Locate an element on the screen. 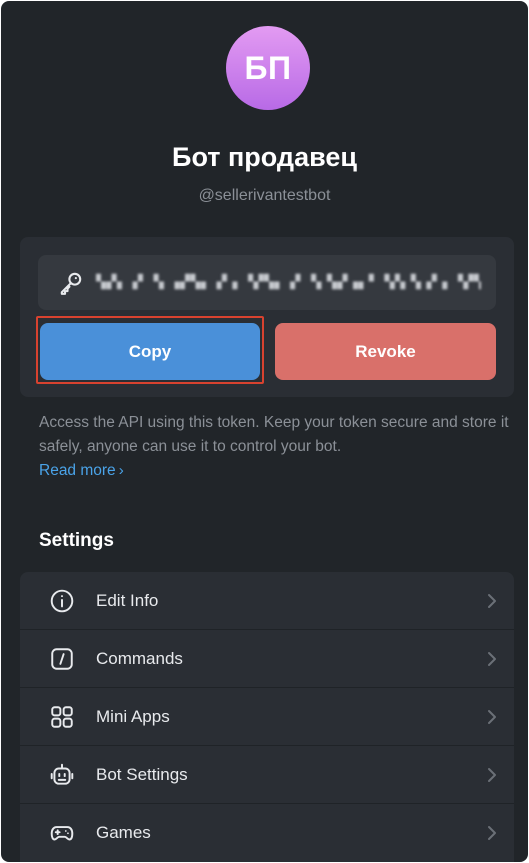  avatar: БП is located at coordinates (268, 68).